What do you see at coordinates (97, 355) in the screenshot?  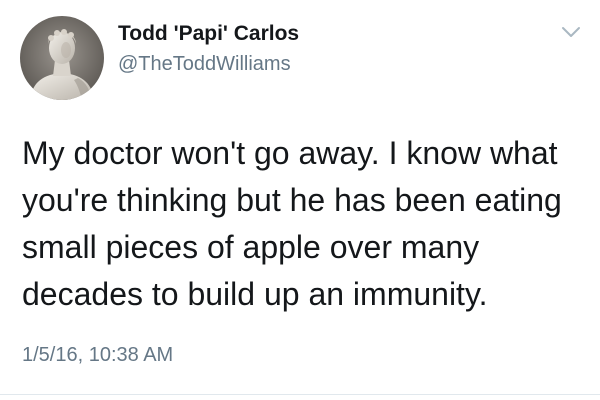 I see `tweet-timestamp: 1/5/16, 10:38 AM` at bounding box center [97, 355].